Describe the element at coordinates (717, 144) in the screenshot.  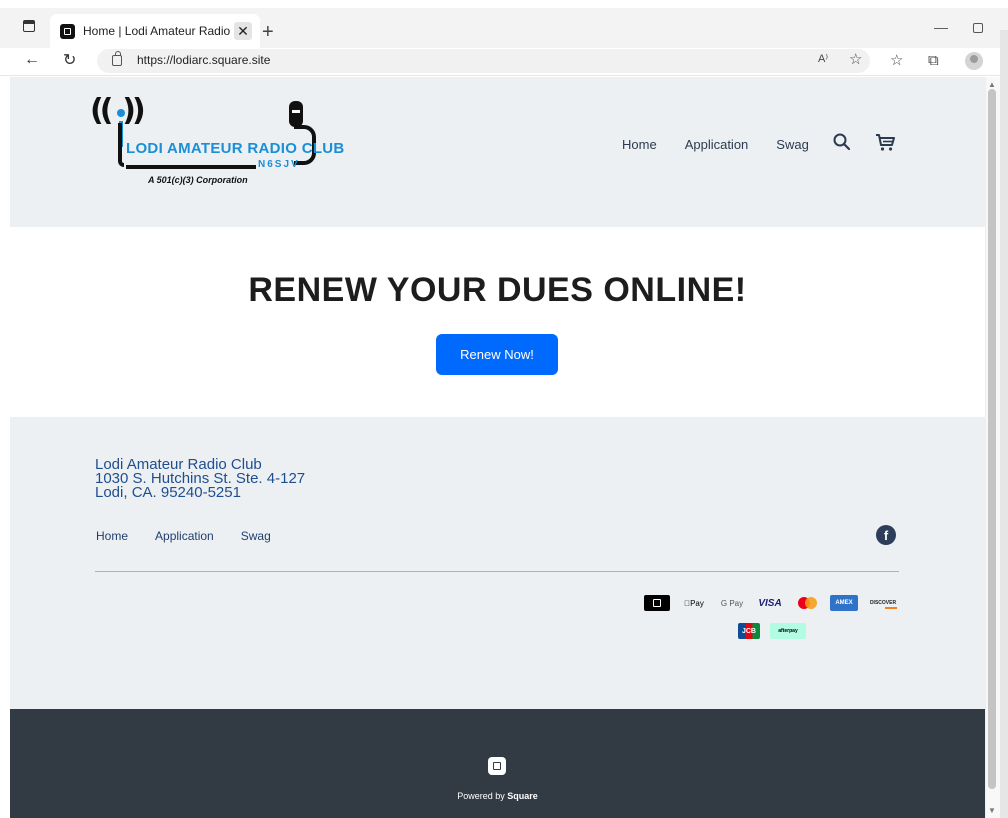
I see `nav-application: Application` at that location.